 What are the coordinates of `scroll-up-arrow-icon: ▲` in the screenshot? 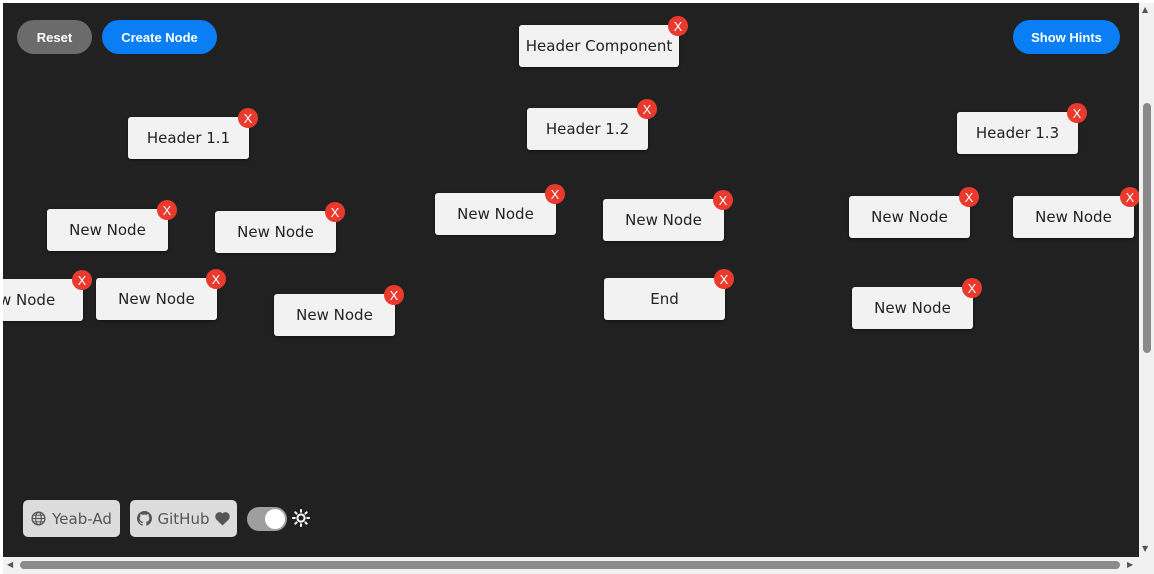 It's located at (1145, 9).